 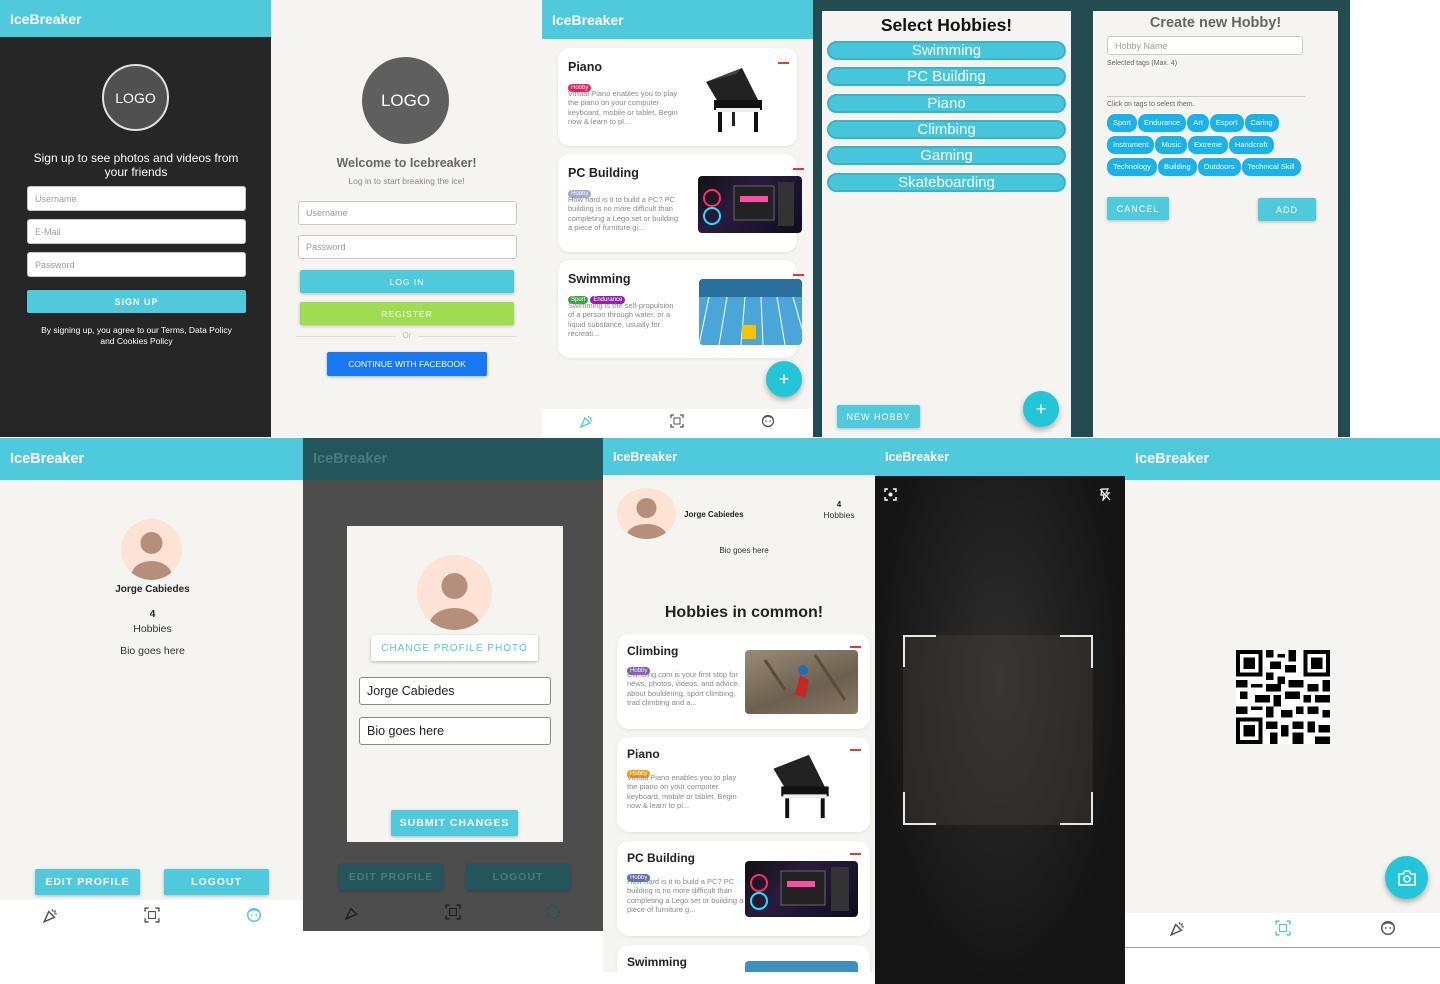 What do you see at coordinates (890, 497) in the screenshot?
I see `focus-icon` at bounding box center [890, 497].